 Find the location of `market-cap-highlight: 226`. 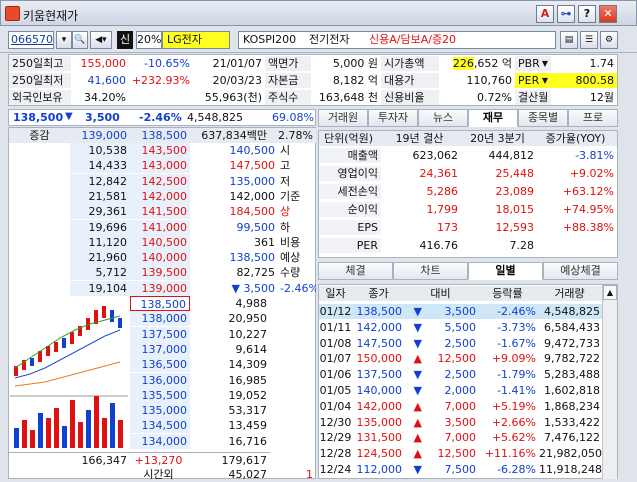

market-cap-highlight: 226 is located at coordinates (463, 63).